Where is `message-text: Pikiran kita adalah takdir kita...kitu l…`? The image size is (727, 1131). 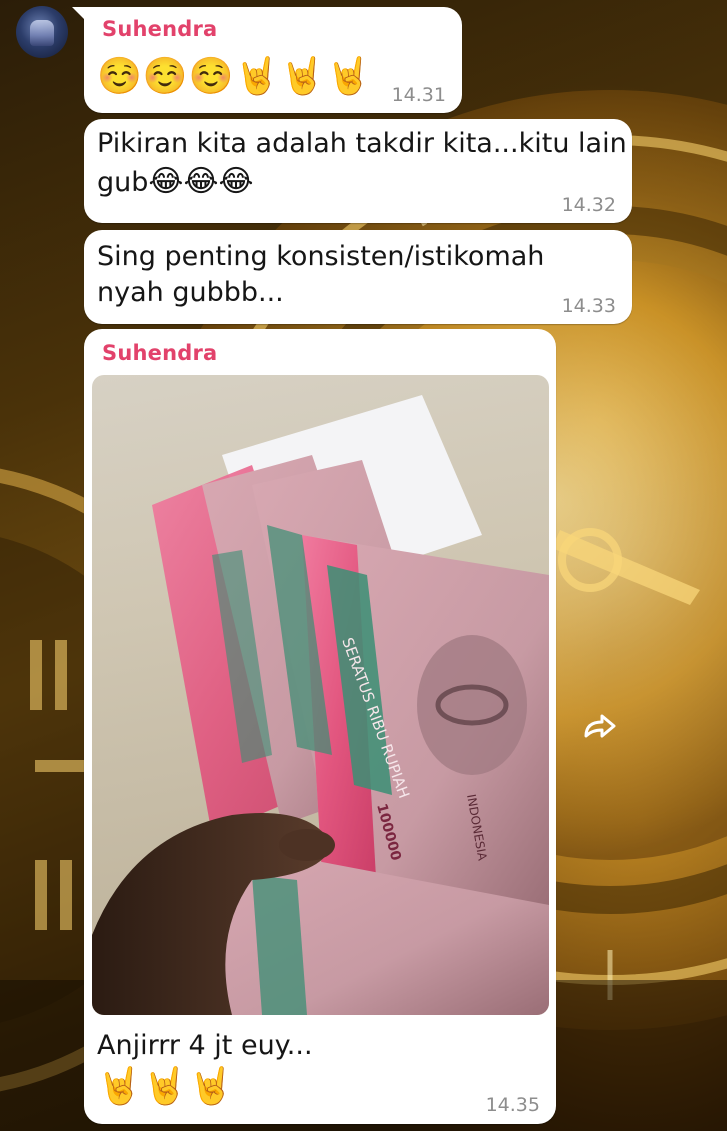 message-text: Pikiran kita adalah takdir kita...kitu l… is located at coordinates (362, 143).